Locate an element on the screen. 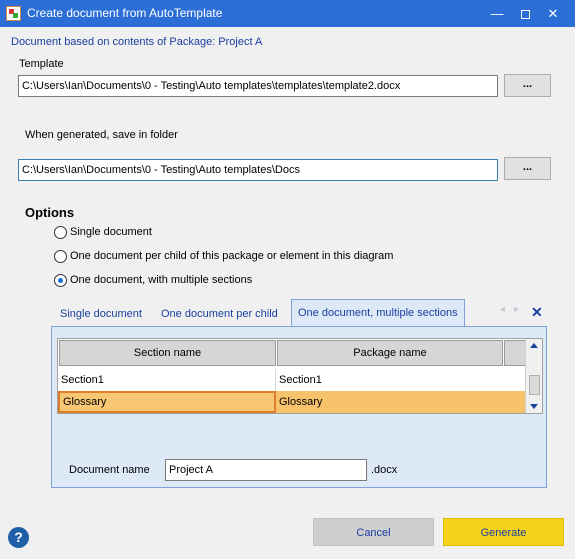 This screenshot has height=559, width=575. title-bar: Create document from AutoTemplate — ✕ is located at coordinates (287, 13).